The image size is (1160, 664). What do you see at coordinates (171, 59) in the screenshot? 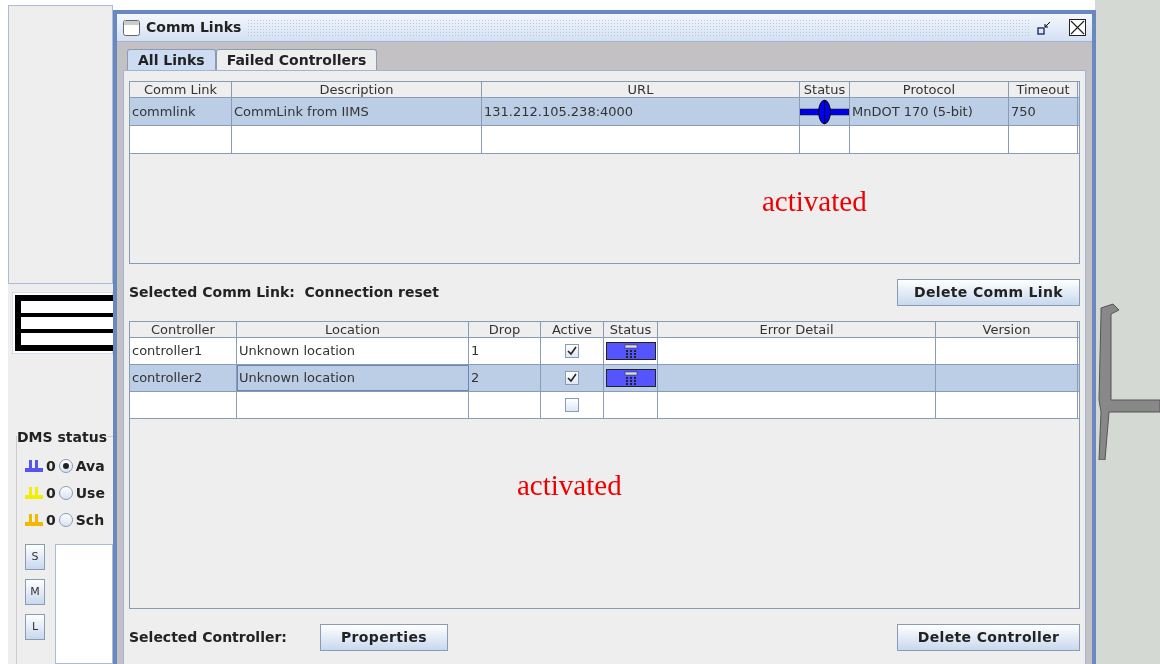
I see `tab: All Links` at bounding box center [171, 59].